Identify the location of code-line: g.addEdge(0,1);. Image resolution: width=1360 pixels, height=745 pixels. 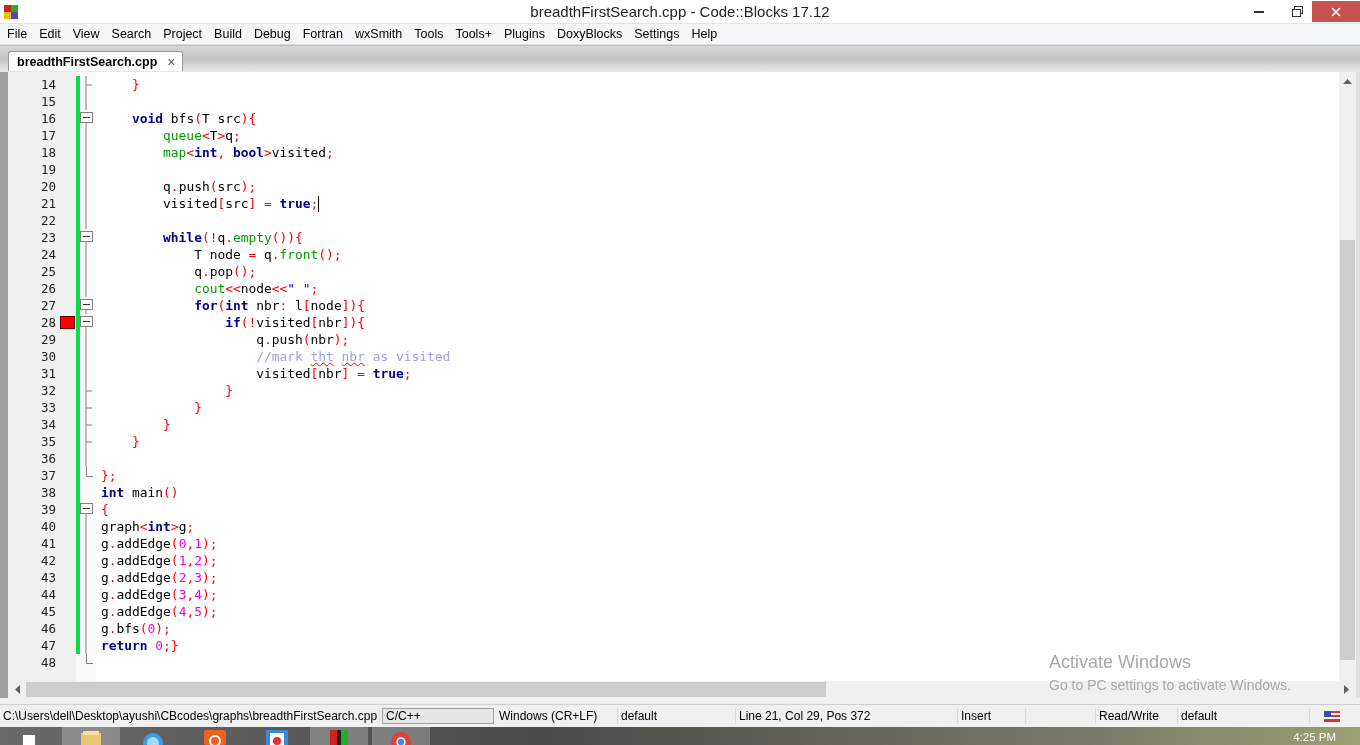
(159, 543).